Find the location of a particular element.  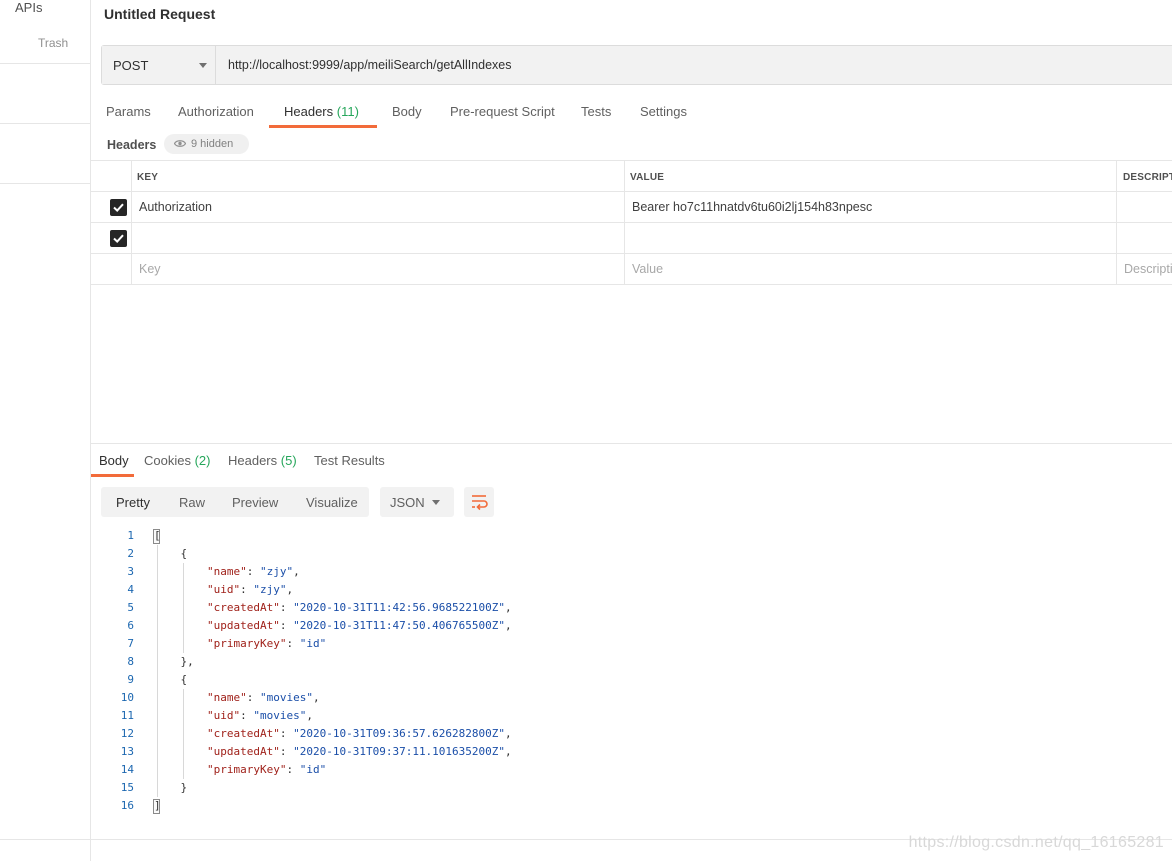

code-line: 14 "primaryKey": "id" is located at coordinates (441, 770).